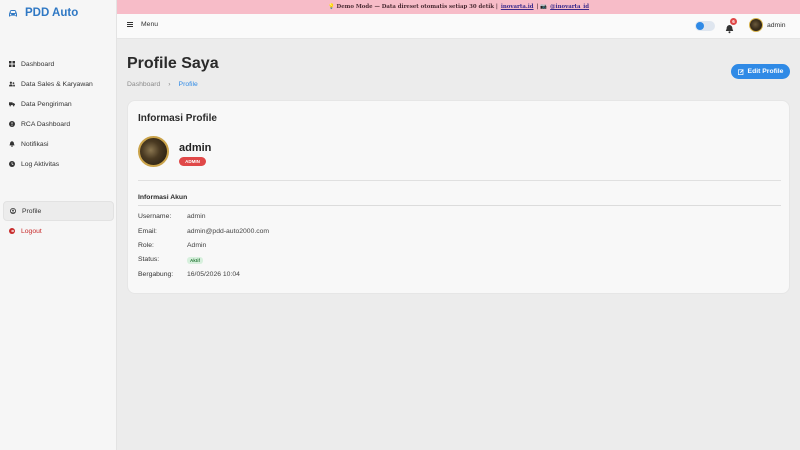 The image size is (800, 450). I want to click on info-label: Email:, so click(147, 231).